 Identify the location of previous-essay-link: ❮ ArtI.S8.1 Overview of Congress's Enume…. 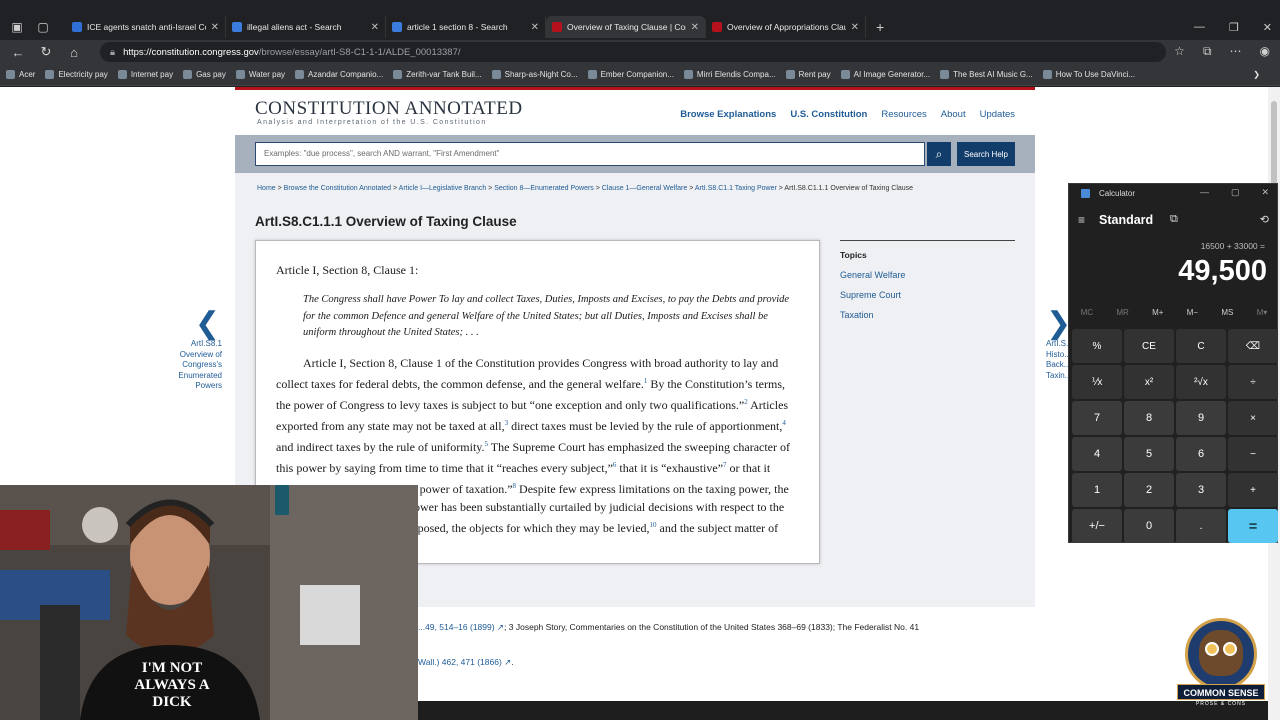
(196, 350).